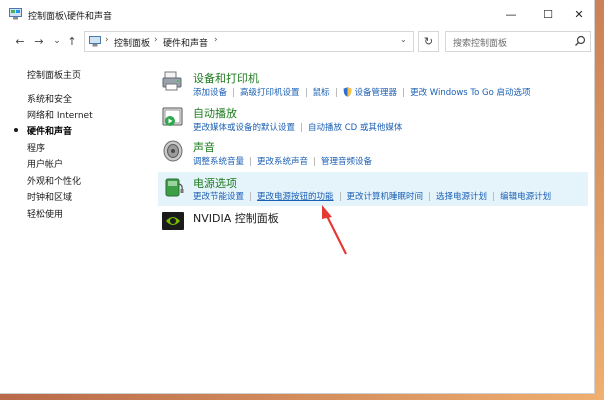  What do you see at coordinates (70, 17) in the screenshot?
I see `window-title: 控制面板\硬件和声音` at bounding box center [70, 17].